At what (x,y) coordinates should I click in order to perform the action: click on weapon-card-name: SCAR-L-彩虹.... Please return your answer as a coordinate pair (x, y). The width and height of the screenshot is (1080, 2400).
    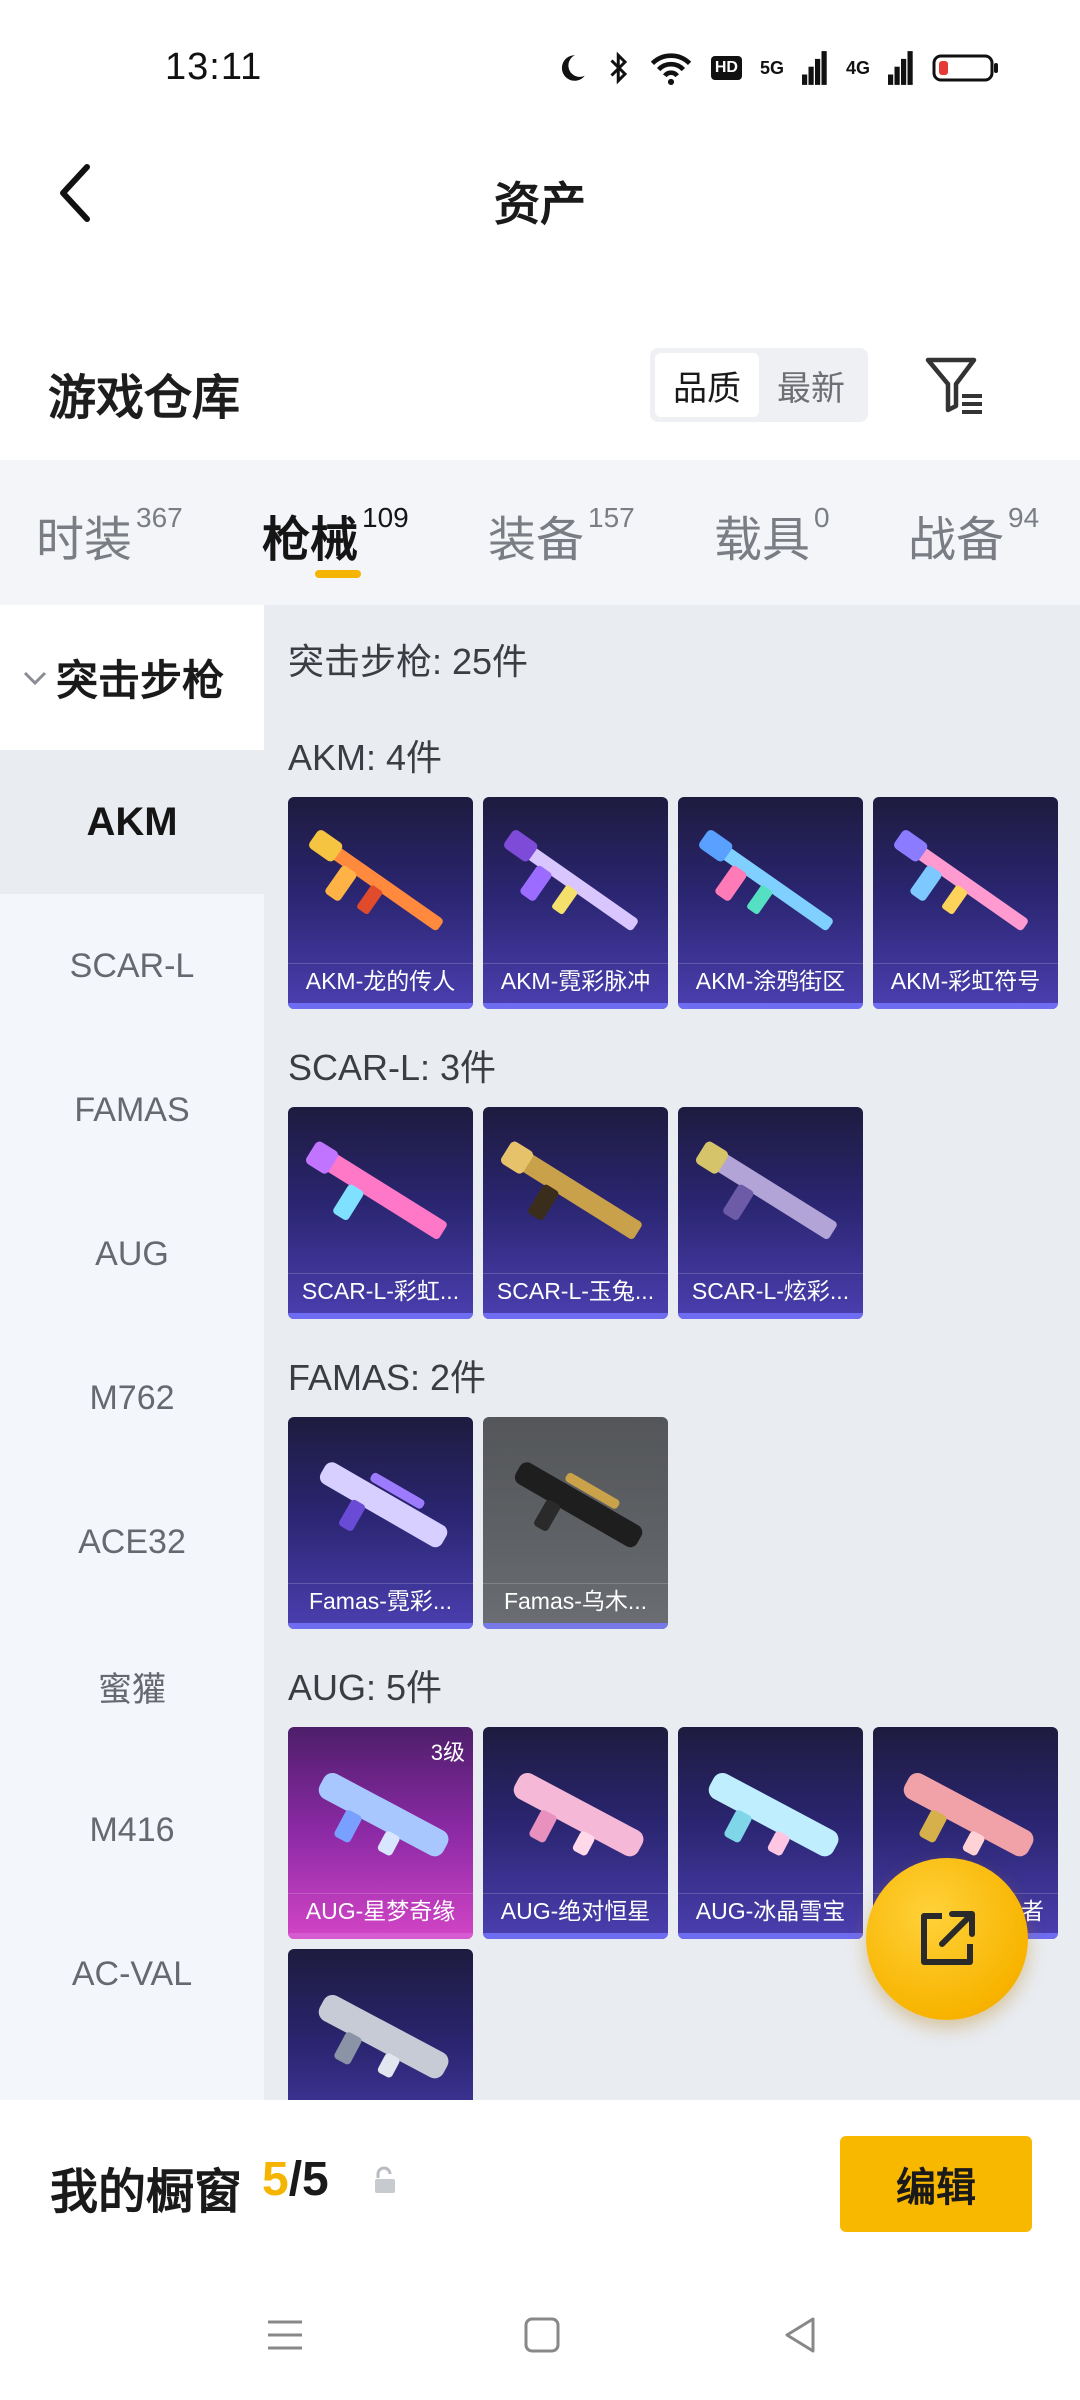
    Looking at the image, I should click on (380, 1291).